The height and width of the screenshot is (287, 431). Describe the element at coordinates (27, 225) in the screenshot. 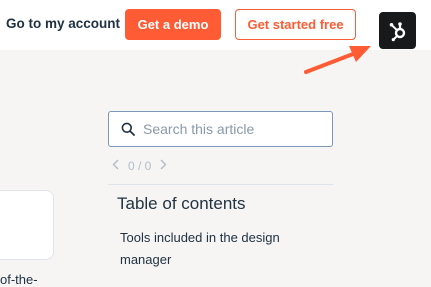

I see `content-card` at that location.